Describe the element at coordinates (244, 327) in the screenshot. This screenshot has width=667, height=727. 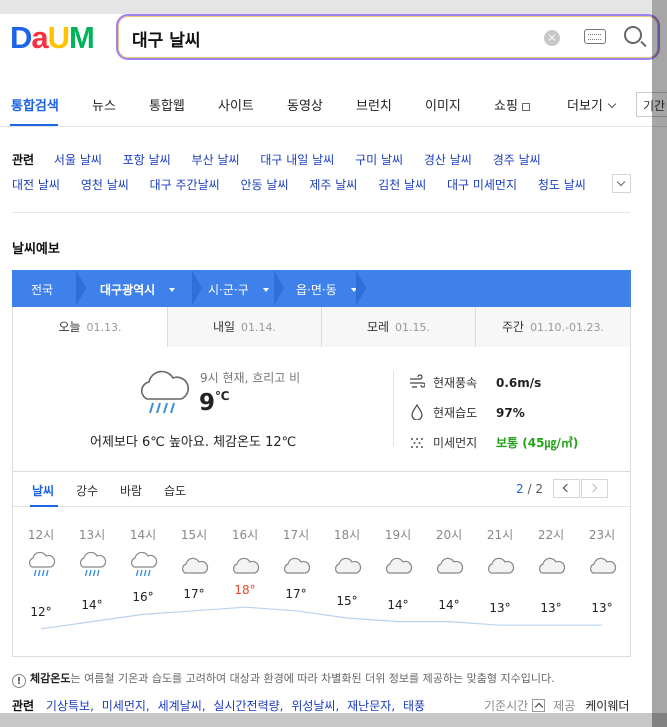
I see `day-tab-tomorrow: 내일 01.14.` at that location.